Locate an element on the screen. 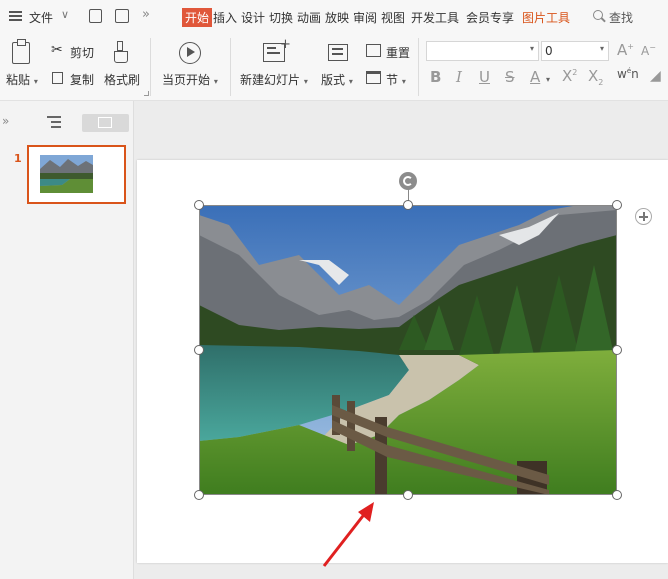  tab-insert: 插入 is located at coordinates (225, 17).